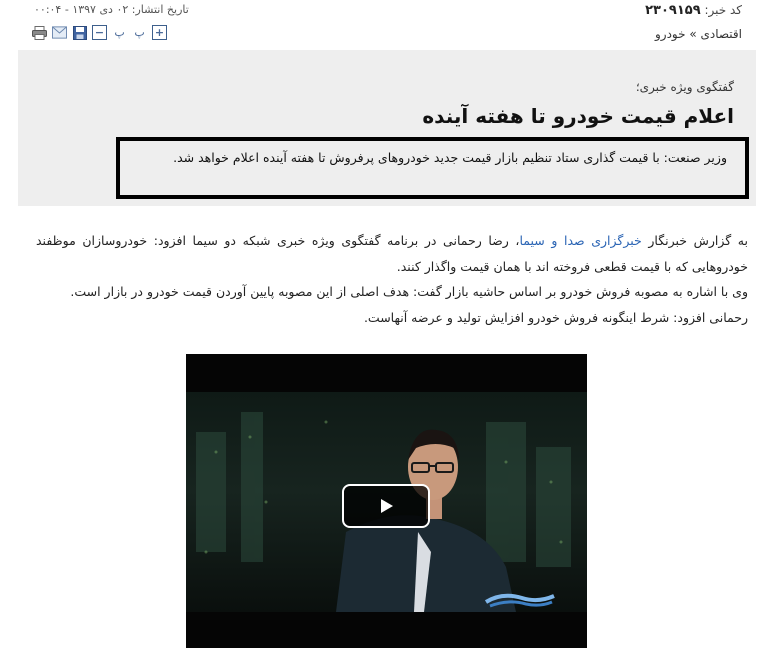 The image size is (784, 648). I want to click on news-code-label: کد خبر:, so click(723, 10).